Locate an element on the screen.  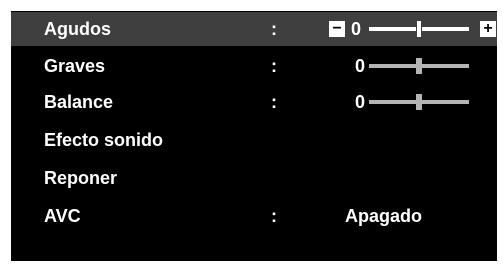
treble-value: 0 is located at coordinates (356, 29).